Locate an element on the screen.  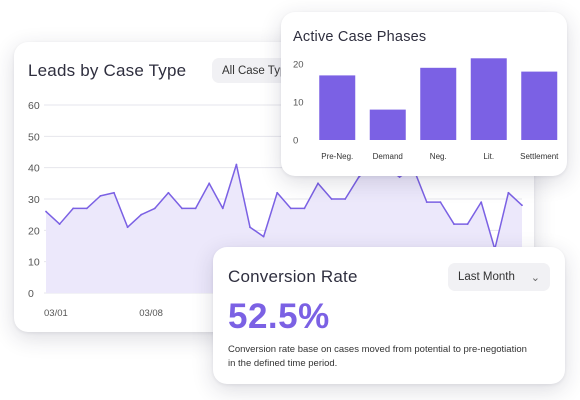
leads-y-tick-label: 20 is located at coordinates (34, 231).